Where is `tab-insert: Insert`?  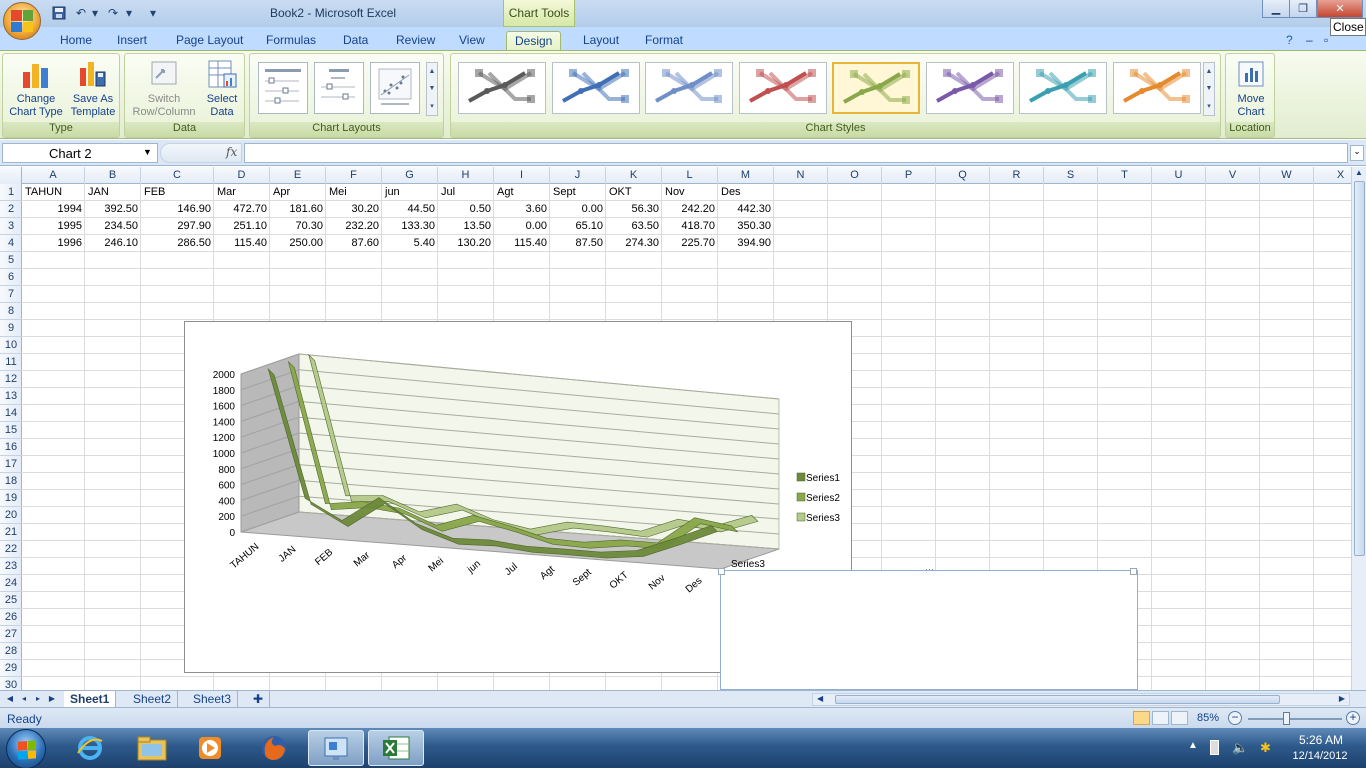 tab-insert: Insert is located at coordinates (132, 41).